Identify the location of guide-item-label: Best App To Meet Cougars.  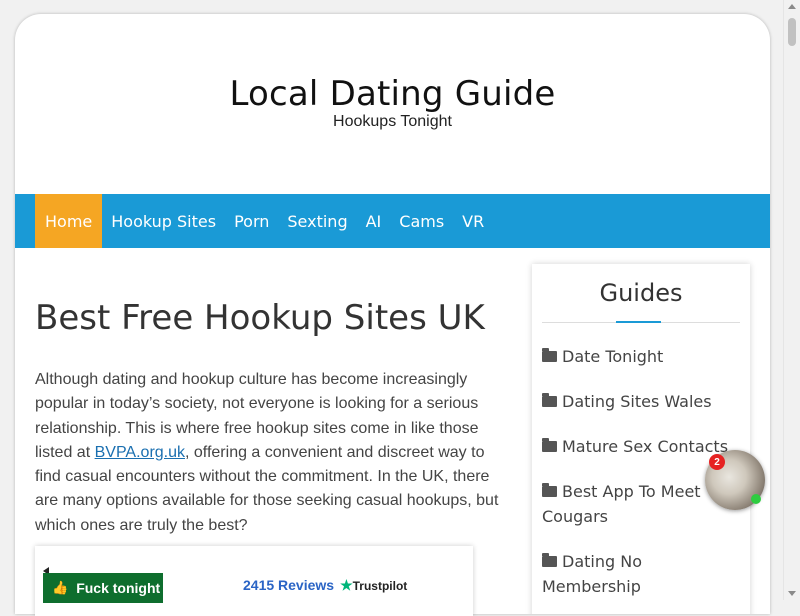
(621, 504).